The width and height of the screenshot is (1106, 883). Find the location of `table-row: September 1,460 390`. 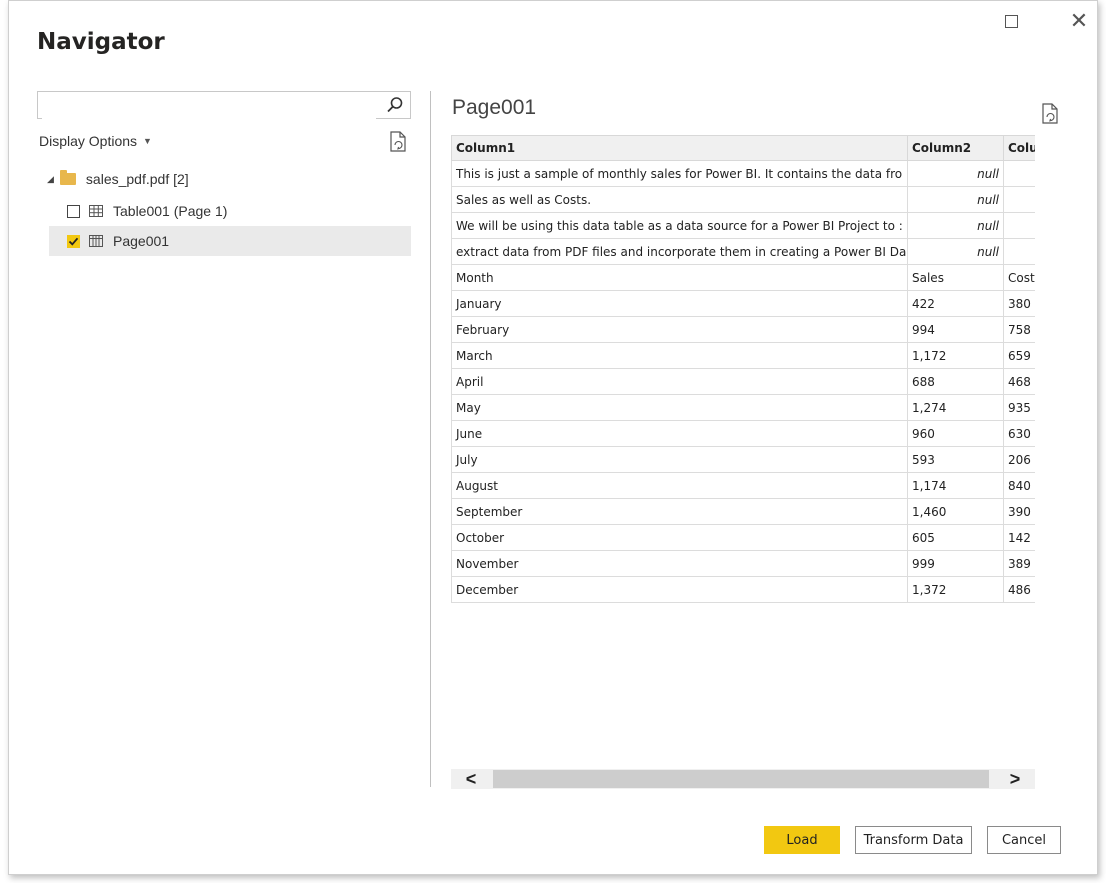

table-row: September 1,460 390 is located at coordinates (743, 511).